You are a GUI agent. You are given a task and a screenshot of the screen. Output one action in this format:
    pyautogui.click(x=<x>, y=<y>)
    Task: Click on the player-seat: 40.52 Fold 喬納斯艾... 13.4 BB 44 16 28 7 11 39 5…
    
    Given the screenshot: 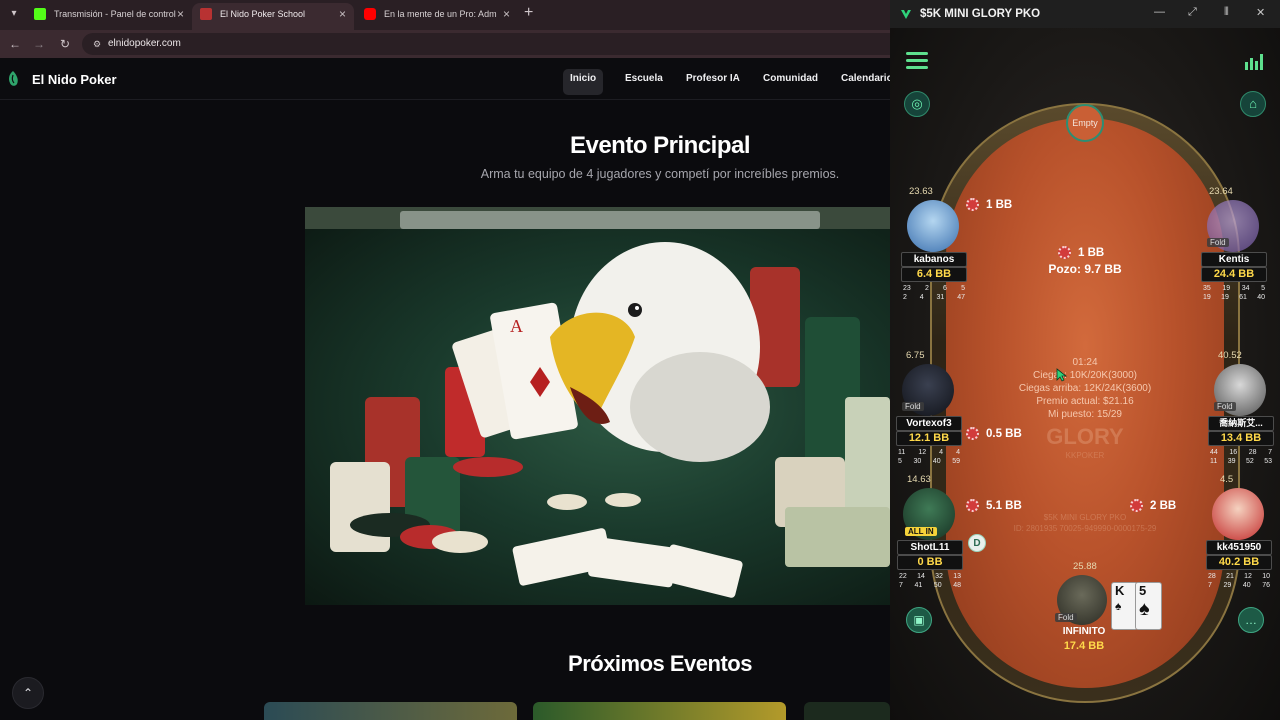 What is the action you would take?
    pyautogui.click(x=1241, y=410)
    